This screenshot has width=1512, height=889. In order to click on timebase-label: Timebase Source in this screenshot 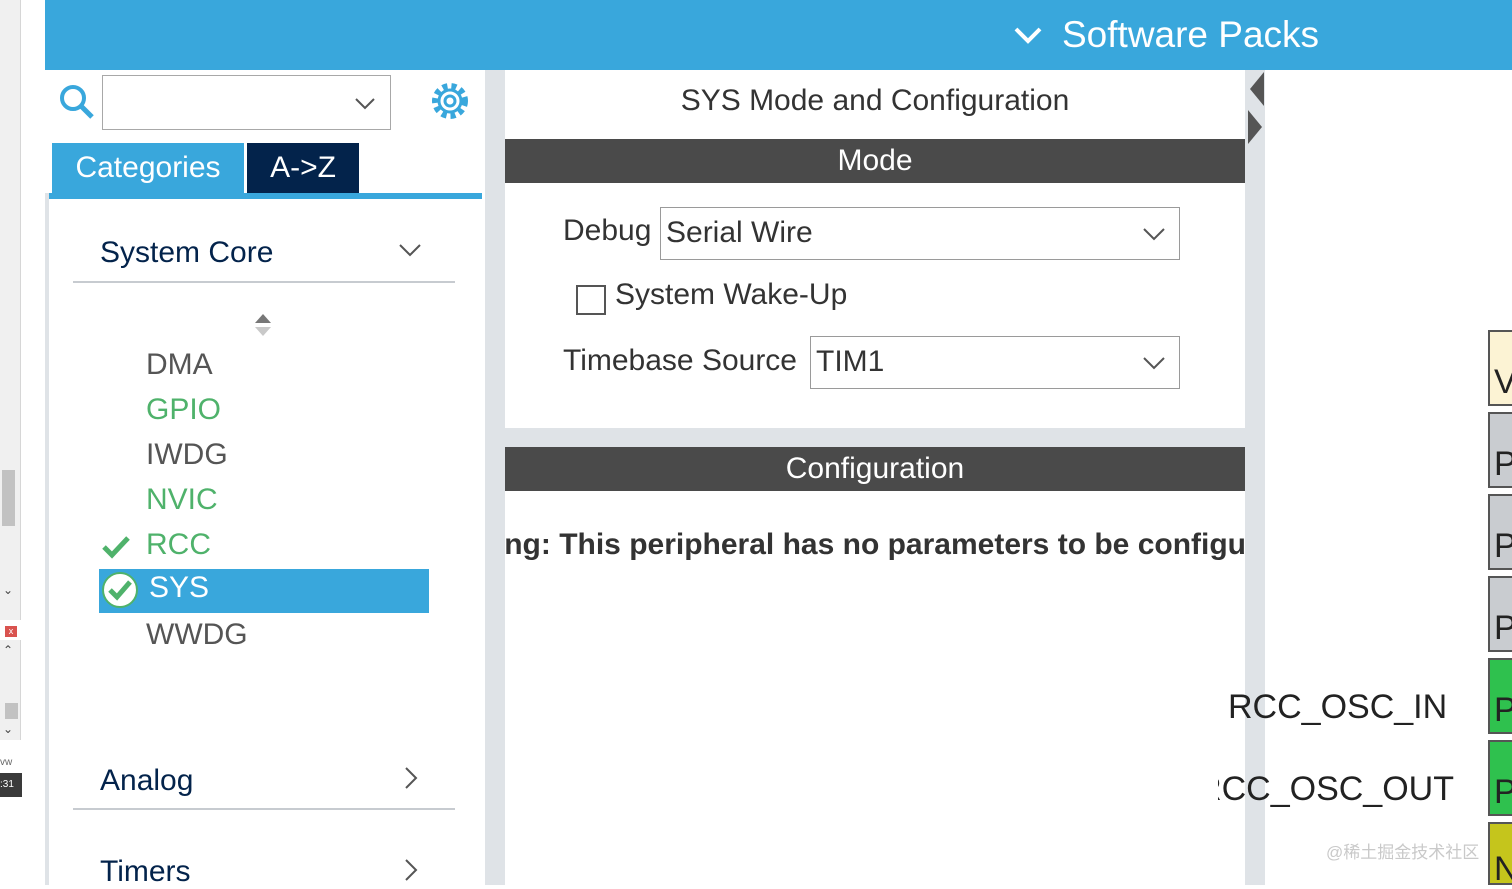, I will do `click(680, 360)`.